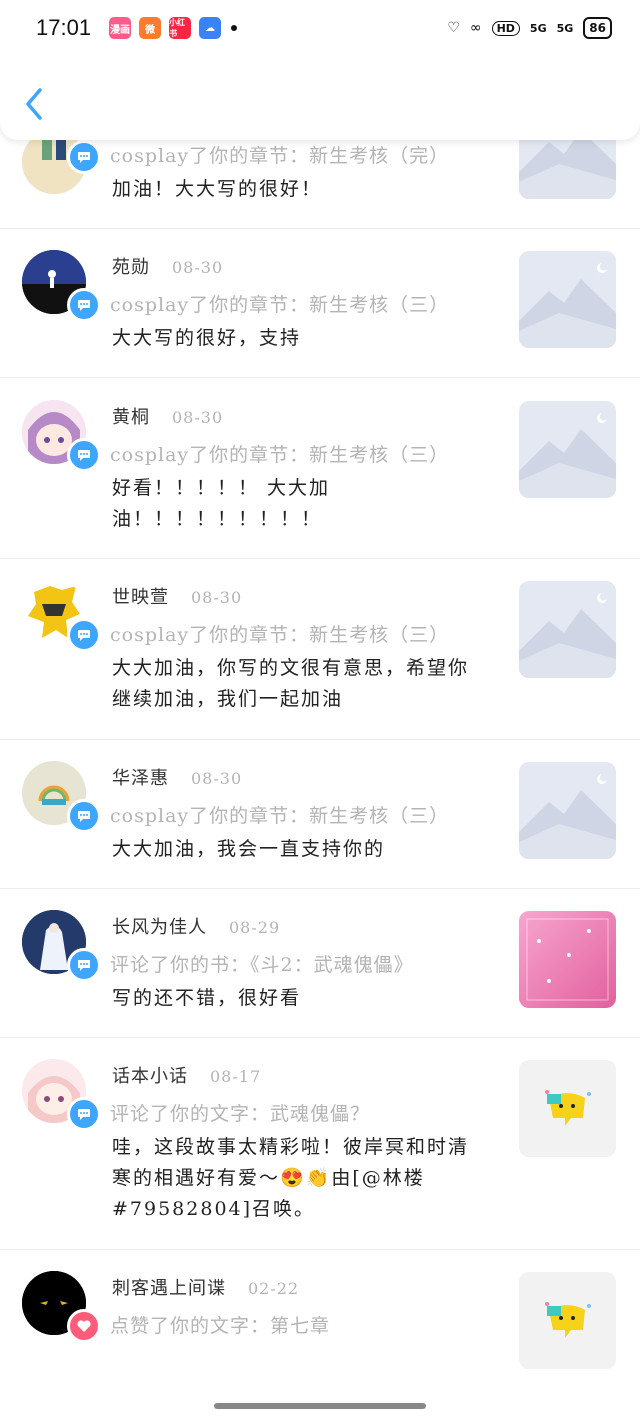  What do you see at coordinates (249, 849) in the screenshot?
I see `notification-content: 大大加油，我会一直支持你的` at bounding box center [249, 849].